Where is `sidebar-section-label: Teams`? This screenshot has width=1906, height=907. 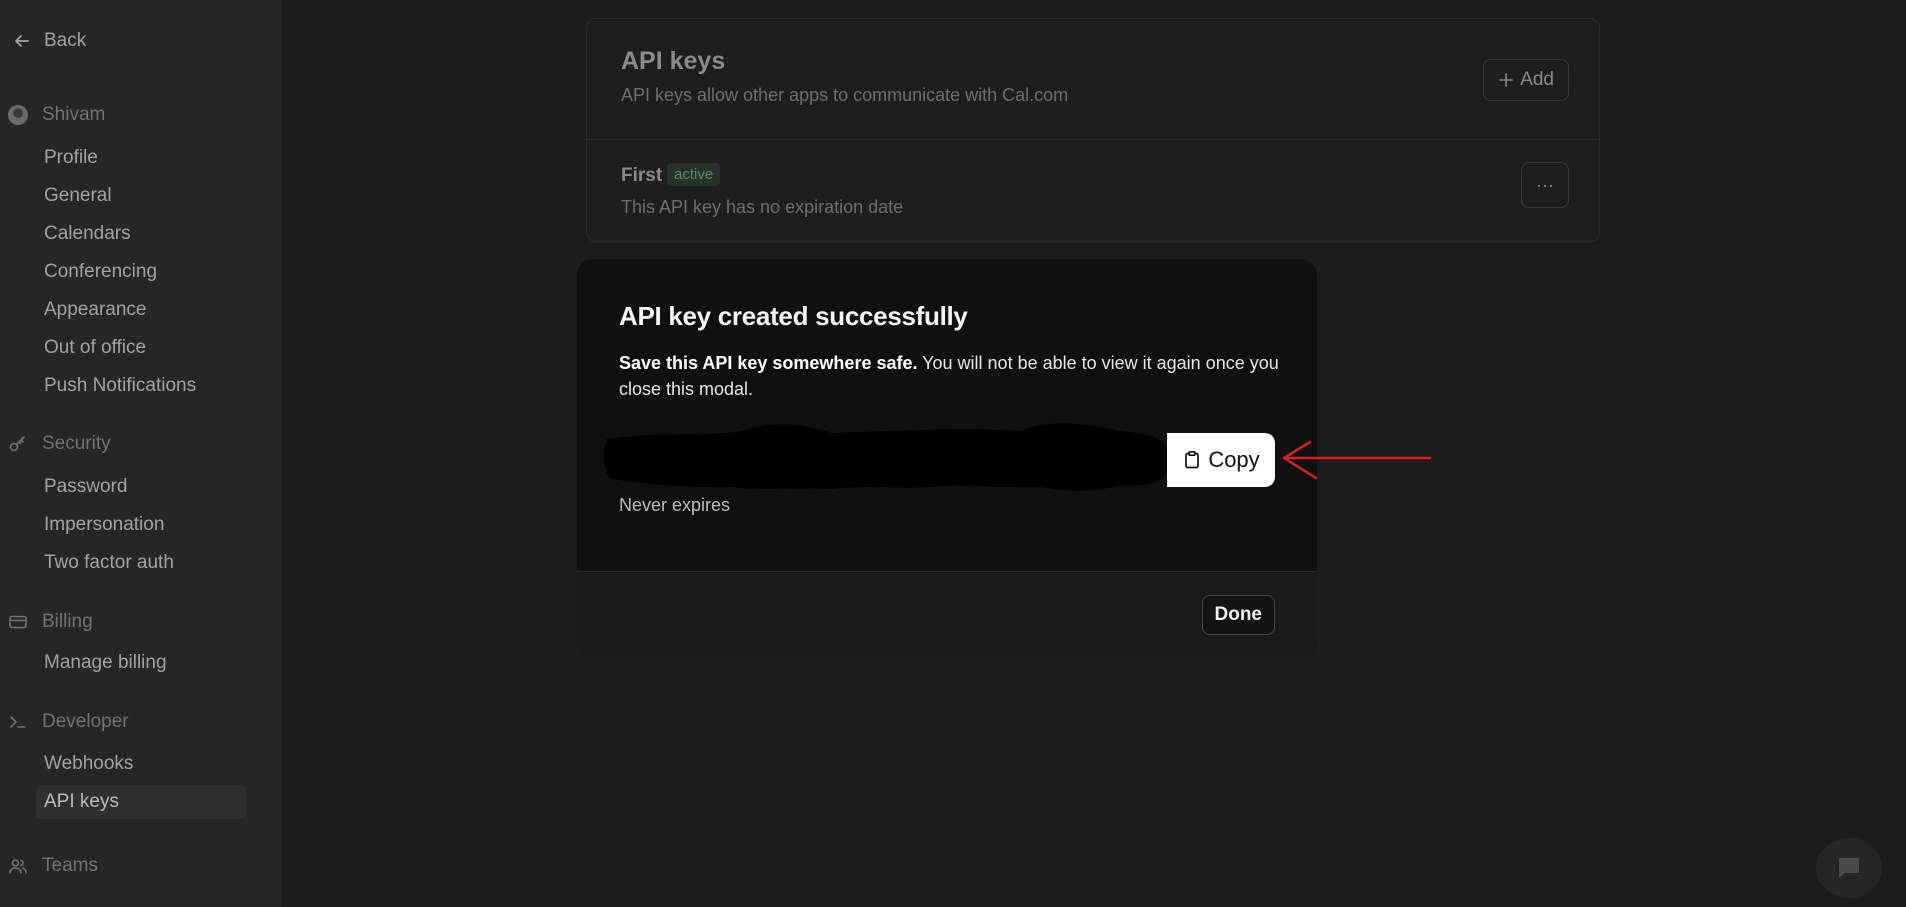
sidebar-section-label: Teams is located at coordinates (70, 865).